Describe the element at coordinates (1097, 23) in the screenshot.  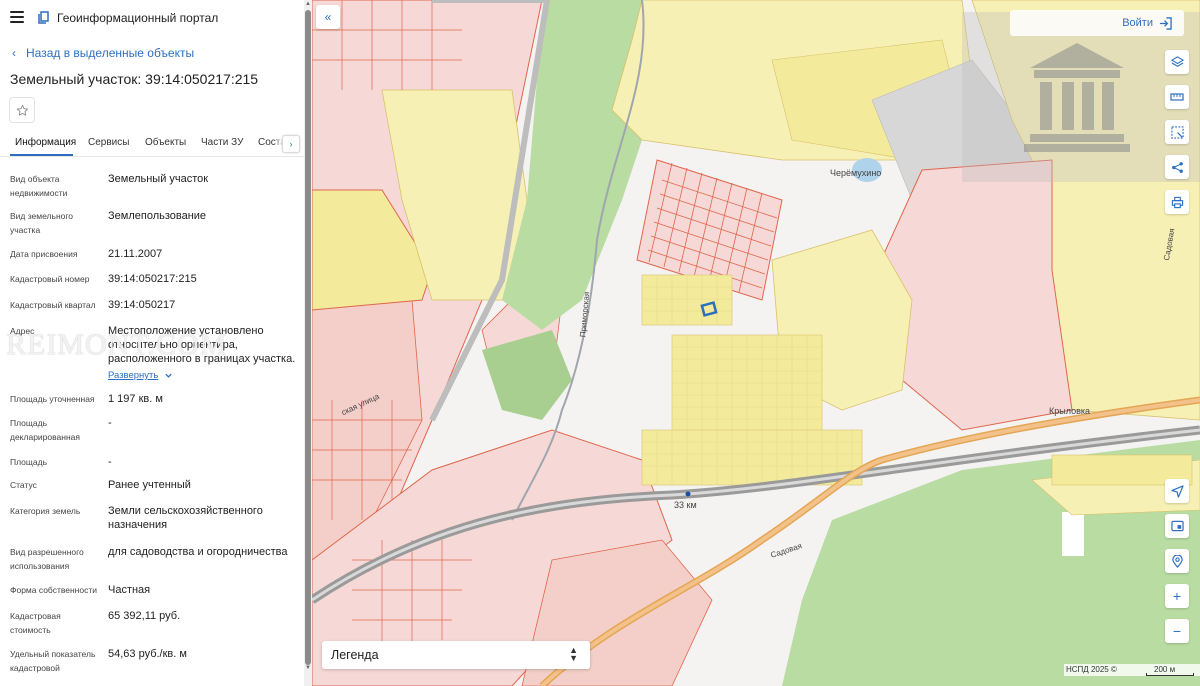
I see `login-button: Войти` at that location.